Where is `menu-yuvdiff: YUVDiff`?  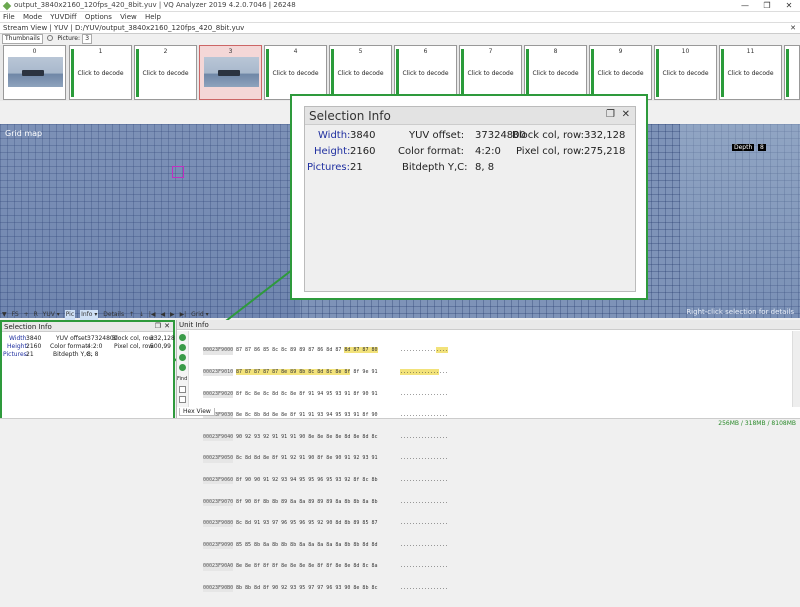 menu-yuvdiff: YUVDiff is located at coordinates (63, 17).